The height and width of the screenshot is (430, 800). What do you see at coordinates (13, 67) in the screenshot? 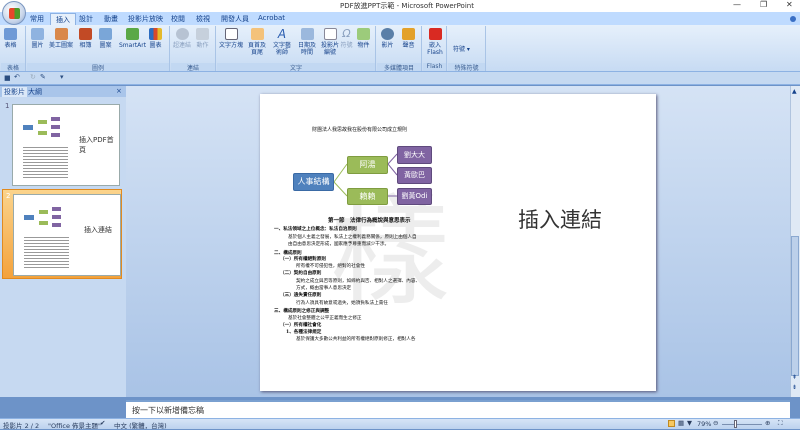
I see `group-label: 表格` at bounding box center [13, 67].